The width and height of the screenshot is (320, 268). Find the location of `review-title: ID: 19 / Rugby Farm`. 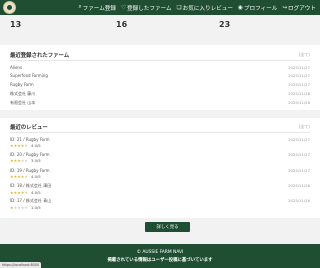

review-title: ID: 19 / Rugby Farm is located at coordinates (30, 170).